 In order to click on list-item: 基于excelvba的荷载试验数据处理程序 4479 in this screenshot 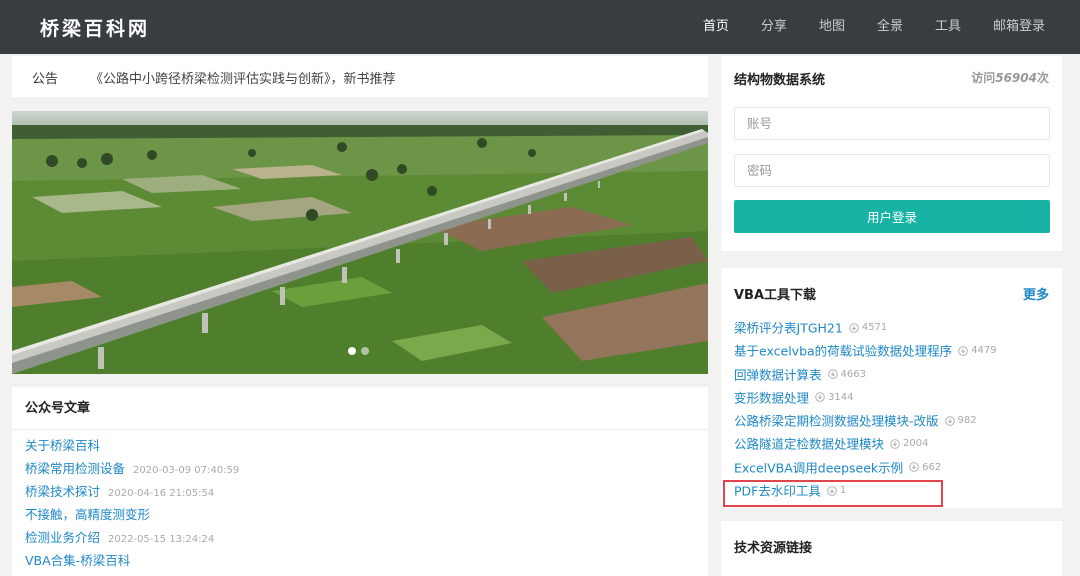, I will do `click(865, 350)`.